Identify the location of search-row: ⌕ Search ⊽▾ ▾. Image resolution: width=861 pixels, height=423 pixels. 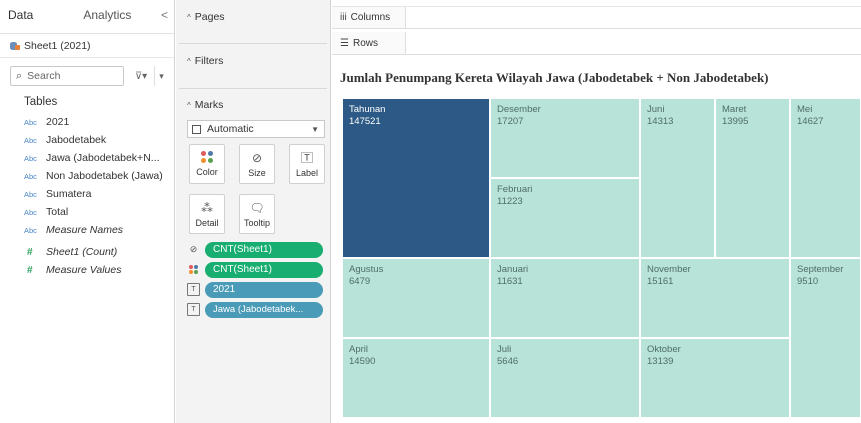
(89, 76).